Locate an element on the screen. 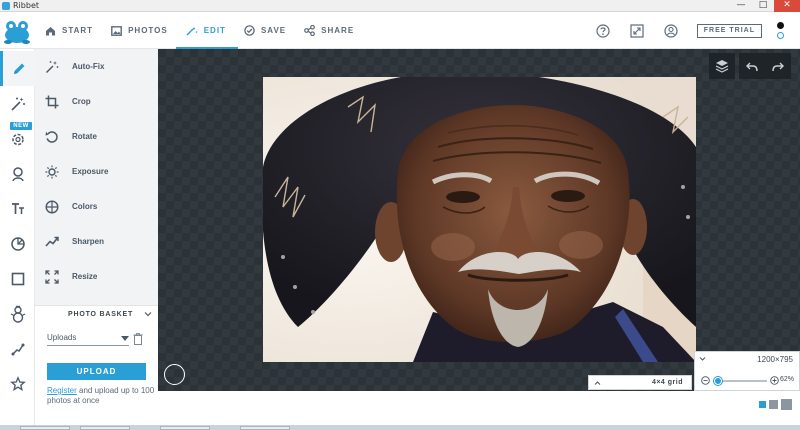 This screenshot has height=430, width=800. basket-source-select: Uploads is located at coordinates (88, 339).